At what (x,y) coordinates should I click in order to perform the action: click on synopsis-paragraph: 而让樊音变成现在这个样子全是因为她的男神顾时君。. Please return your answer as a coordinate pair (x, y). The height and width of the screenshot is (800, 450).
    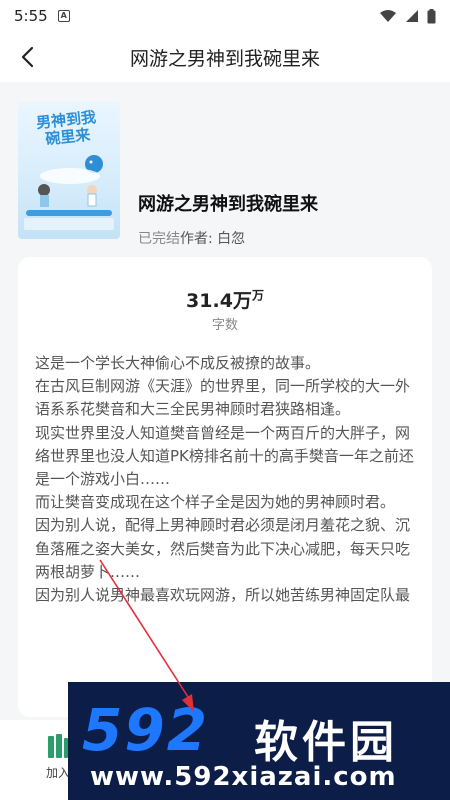
    Looking at the image, I should click on (215, 502).